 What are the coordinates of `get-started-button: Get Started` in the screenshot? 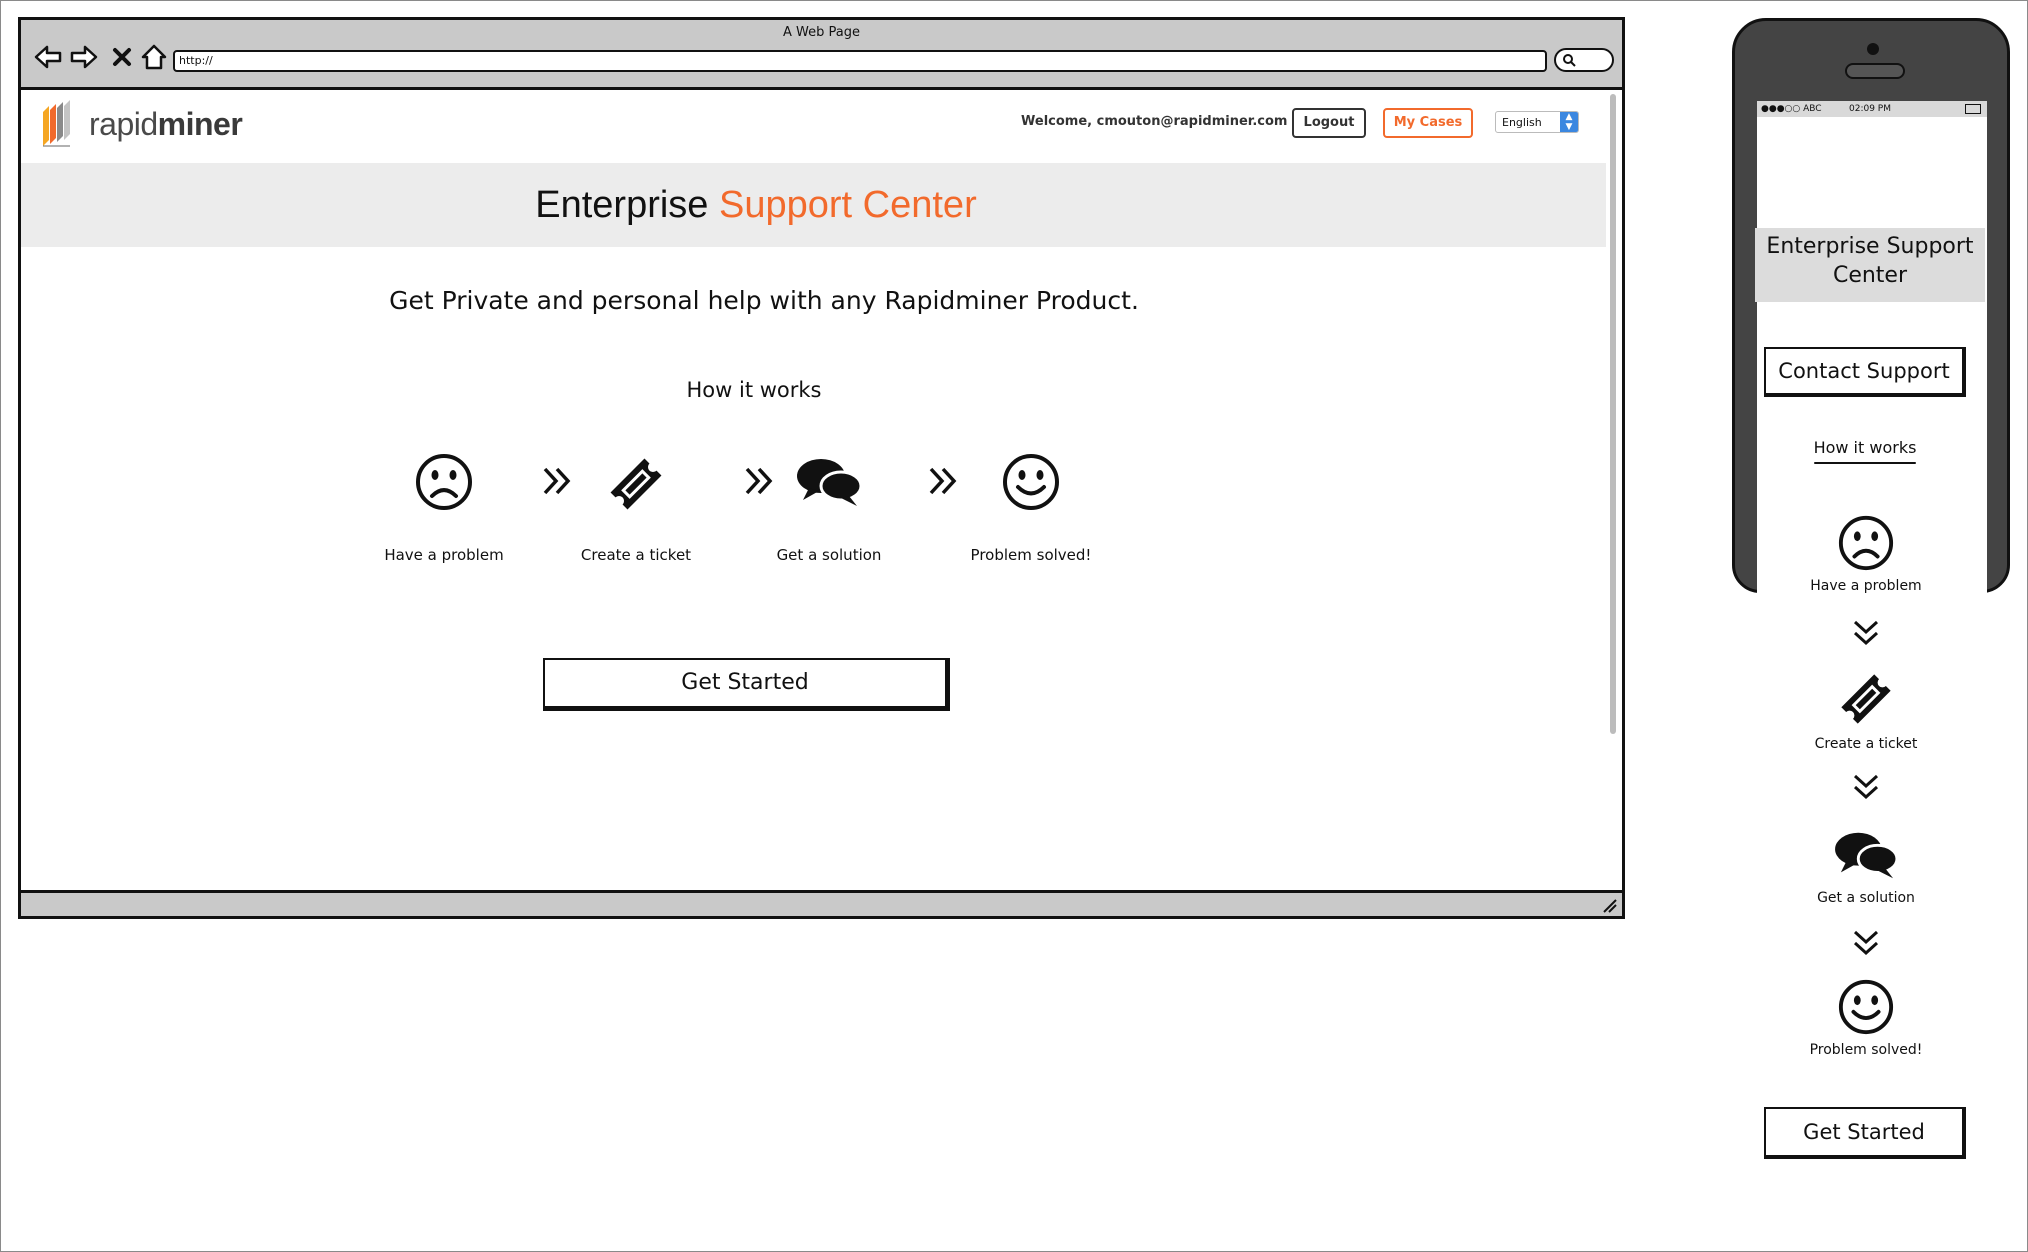 It's located at (746, 684).